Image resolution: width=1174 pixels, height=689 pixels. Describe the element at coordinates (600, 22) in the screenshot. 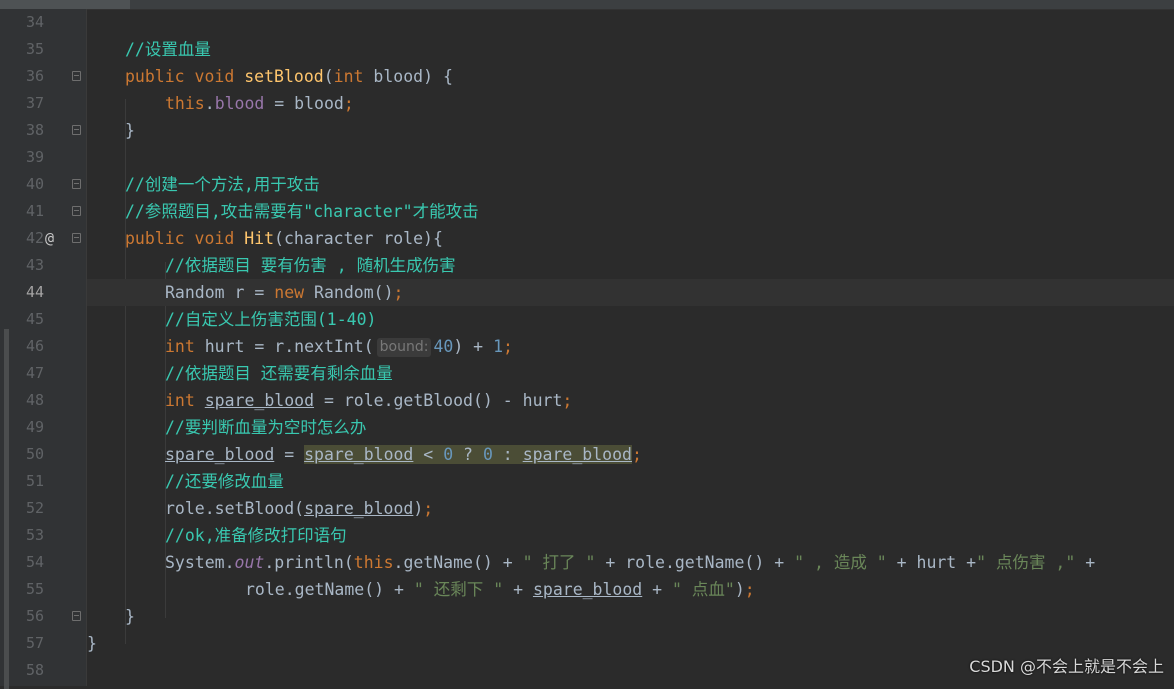

I see `code-line: 34` at that location.